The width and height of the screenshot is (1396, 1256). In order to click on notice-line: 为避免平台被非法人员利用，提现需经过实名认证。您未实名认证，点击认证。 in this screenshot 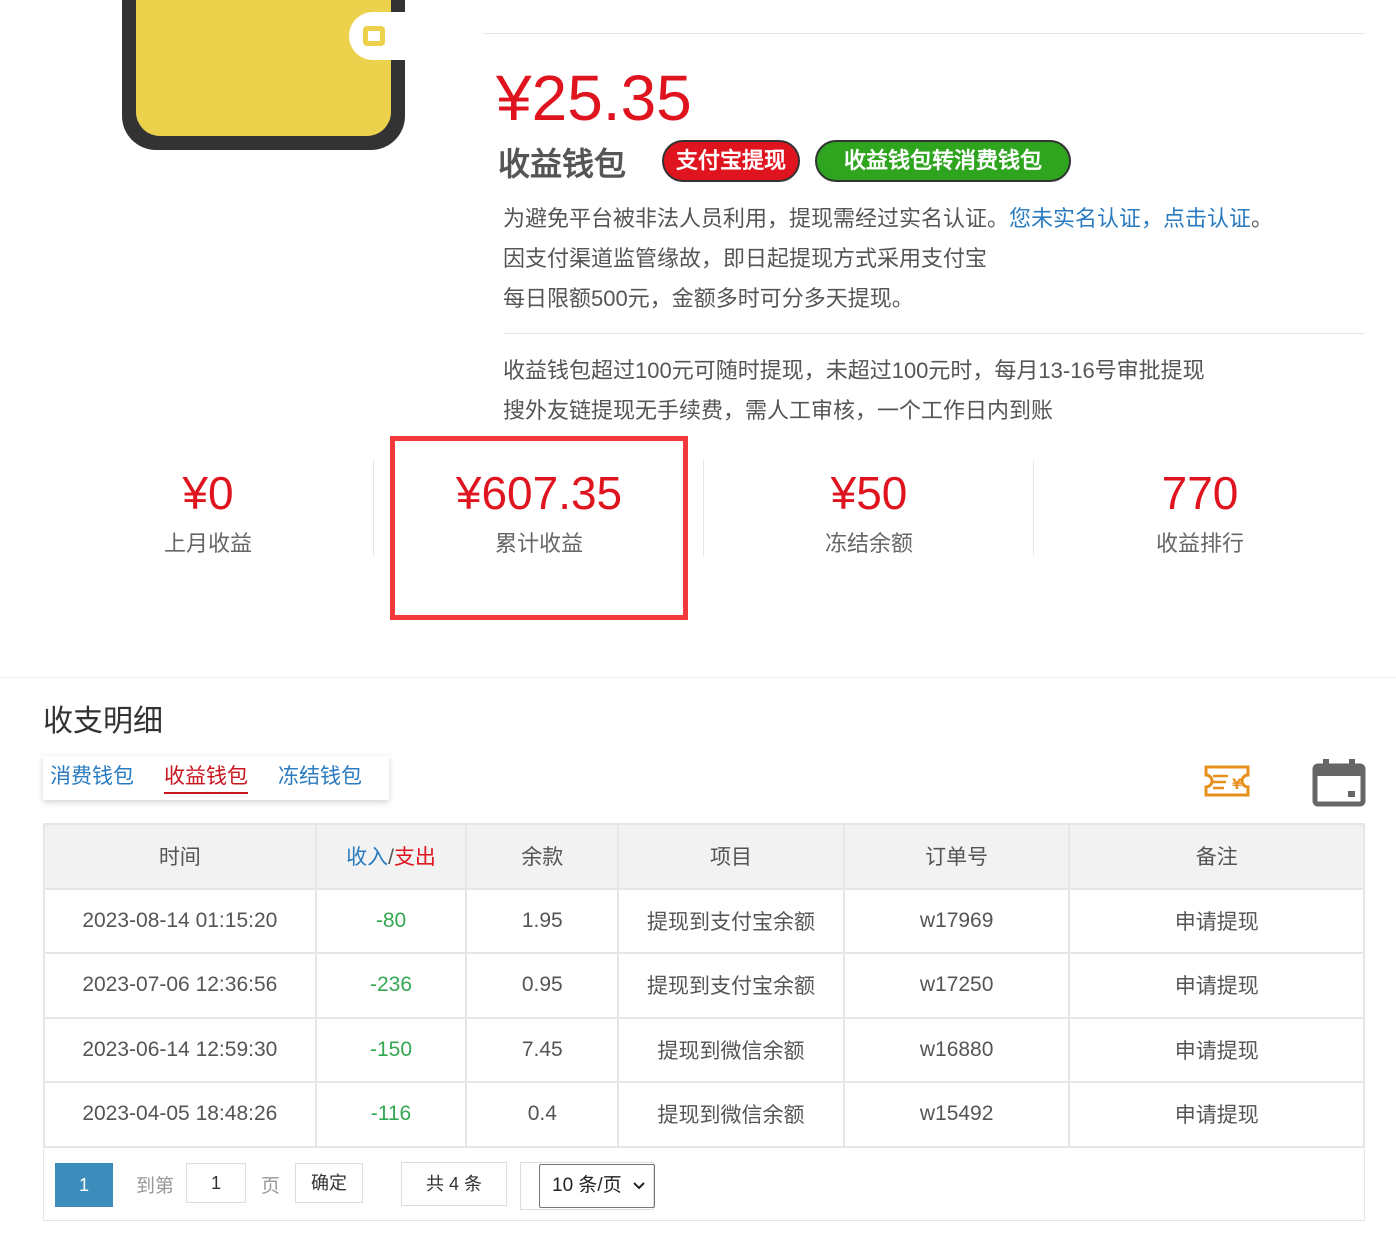, I will do `click(888, 219)`.